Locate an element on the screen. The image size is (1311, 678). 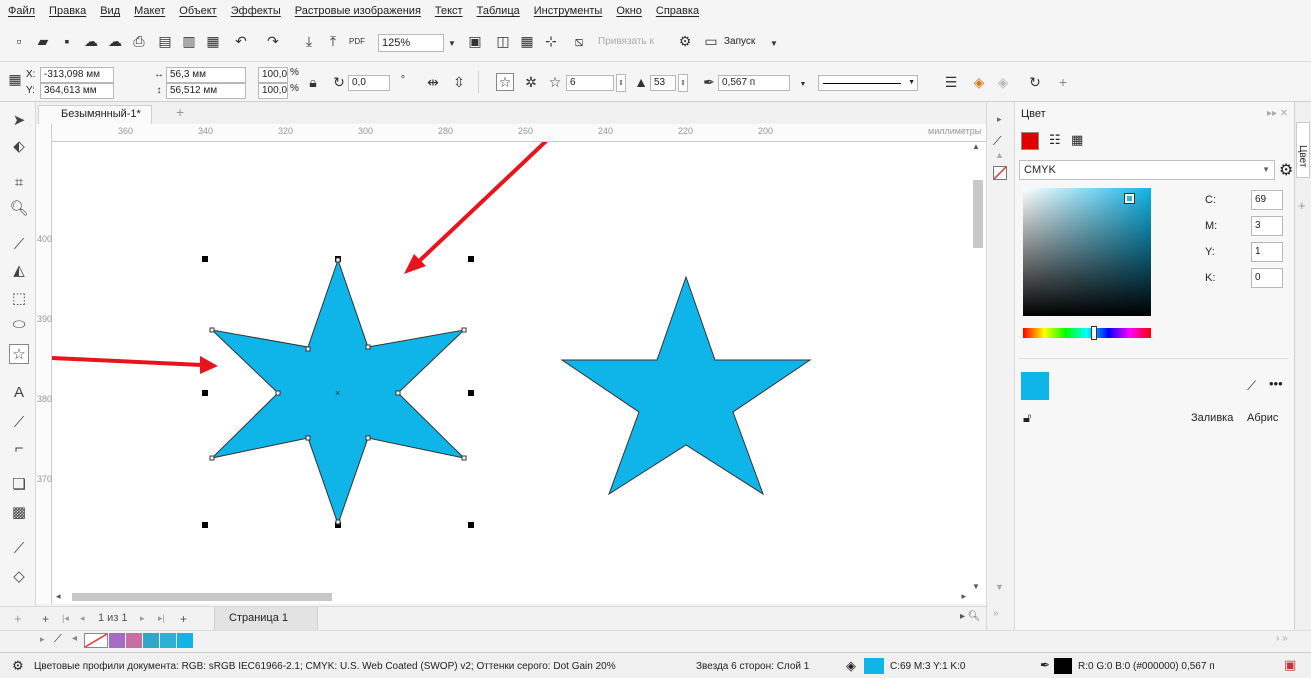
options-gear-icon: ⚙ is located at coordinates (685, 41).